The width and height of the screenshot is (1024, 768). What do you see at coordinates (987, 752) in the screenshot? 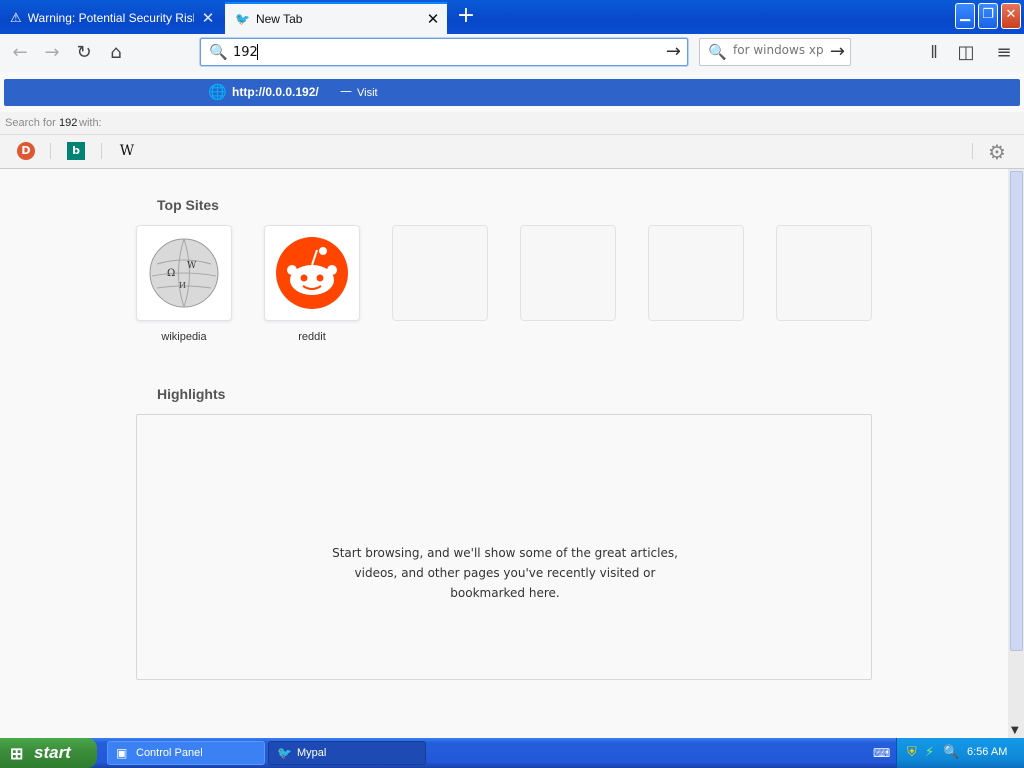
I see `clock: 6:56 AM` at bounding box center [987, 752].